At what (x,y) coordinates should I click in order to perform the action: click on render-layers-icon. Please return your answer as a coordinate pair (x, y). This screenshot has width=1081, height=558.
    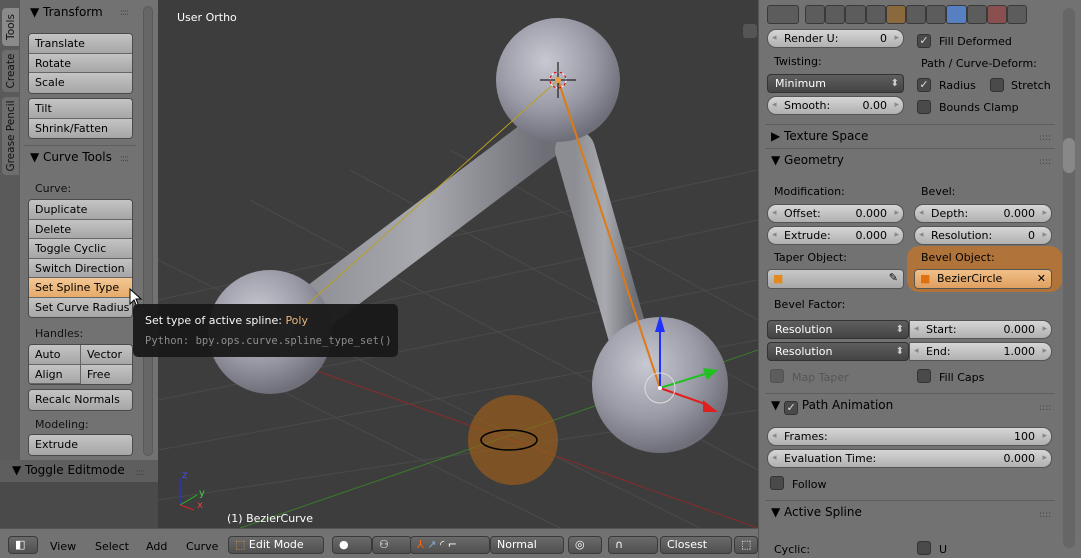
    Looking at the image, I should click on (835, 14).